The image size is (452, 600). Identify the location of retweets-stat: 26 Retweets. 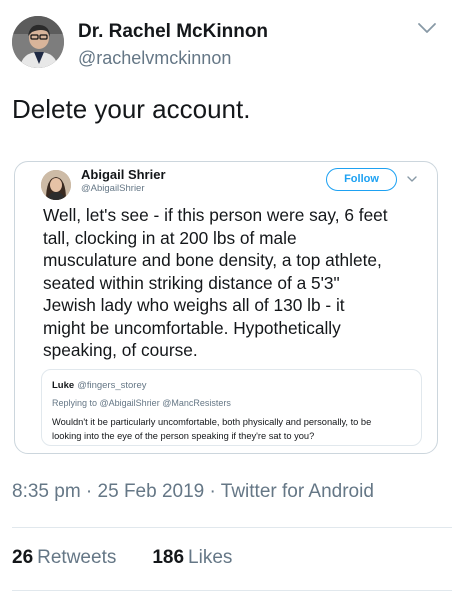
(64, 557).